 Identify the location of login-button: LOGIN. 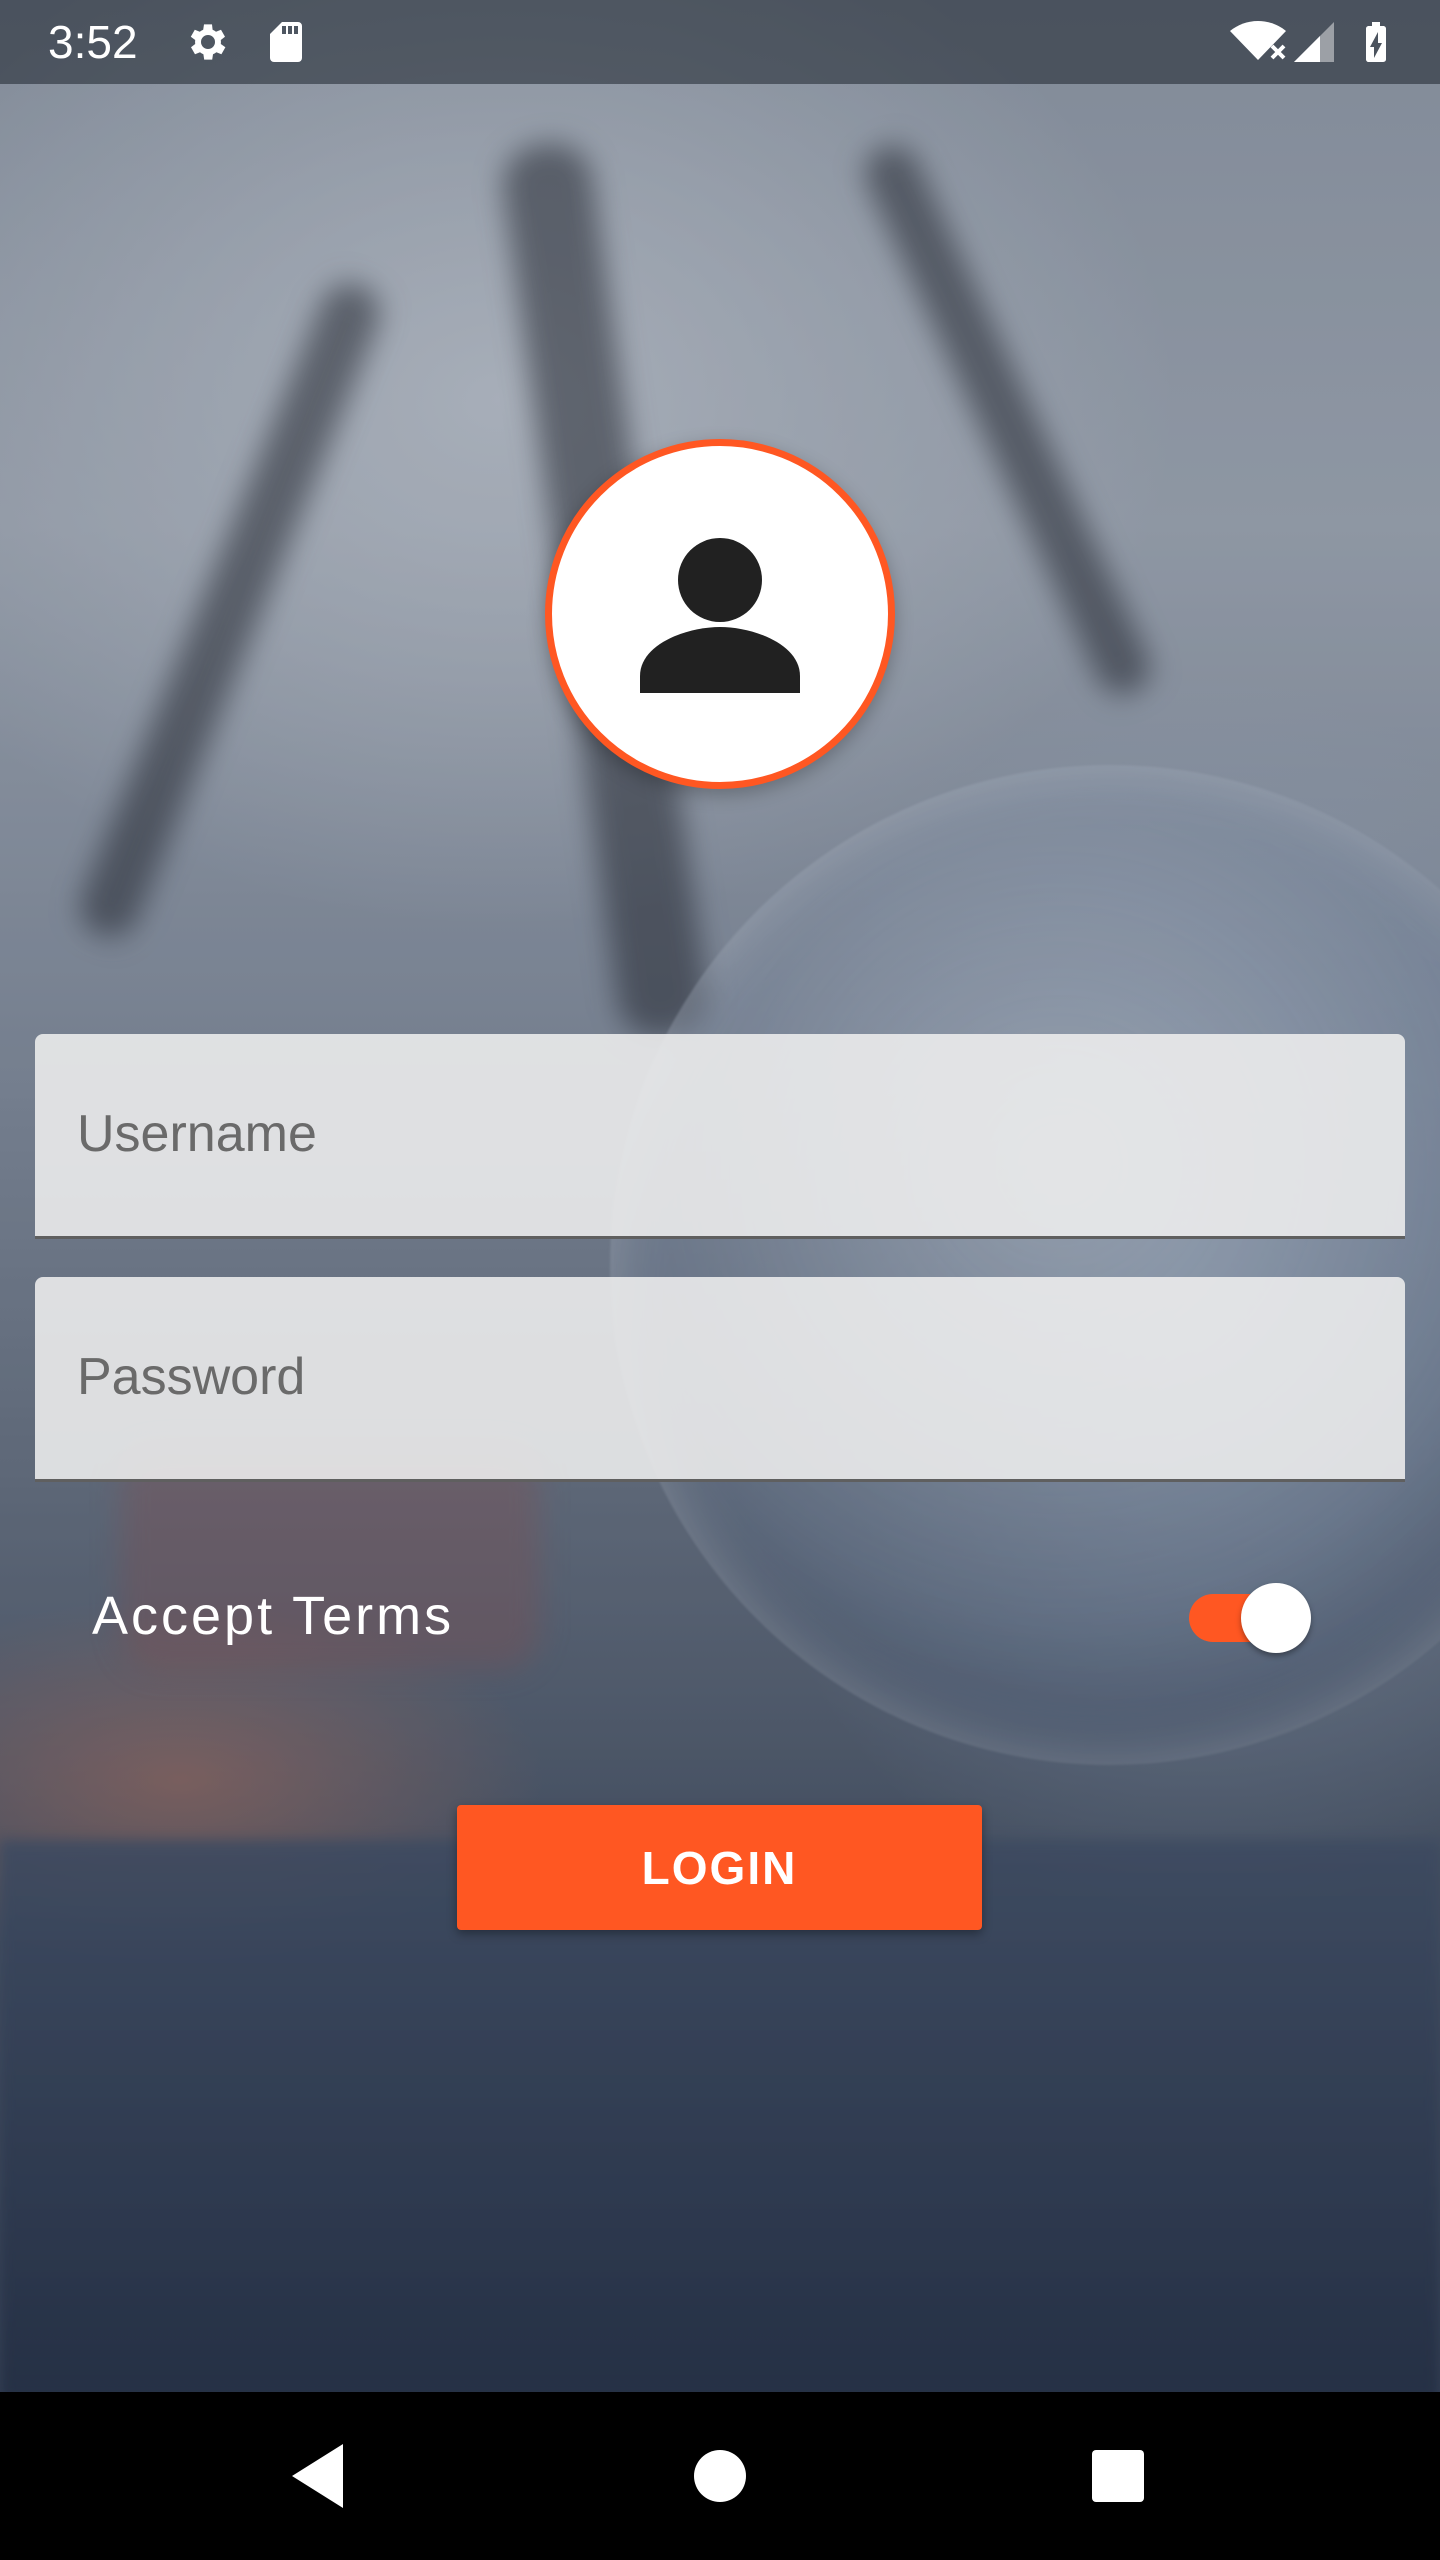
(719, 1867).